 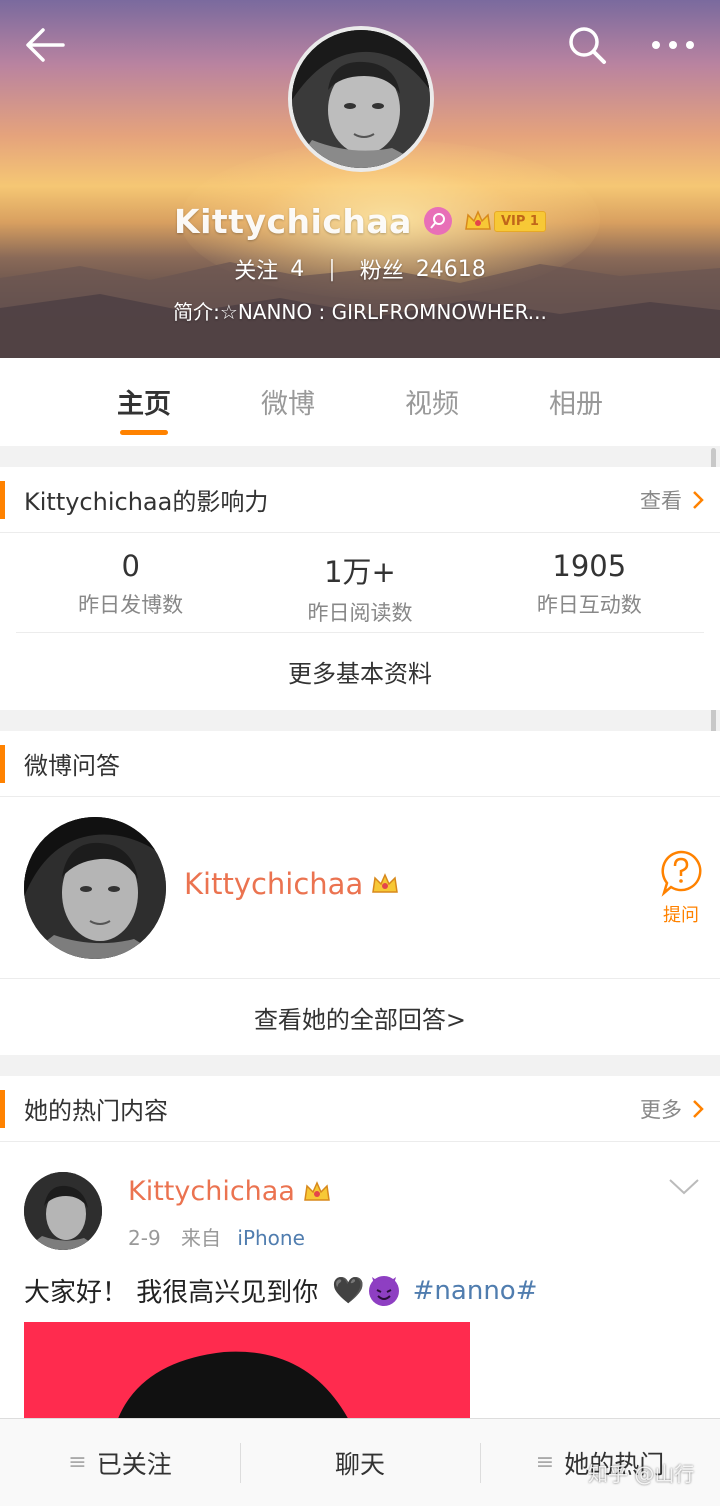 What do you see at coordinates (576, 401) in the screenshot?
I see `tab-album: 相册` at bounding box center [576, 401].